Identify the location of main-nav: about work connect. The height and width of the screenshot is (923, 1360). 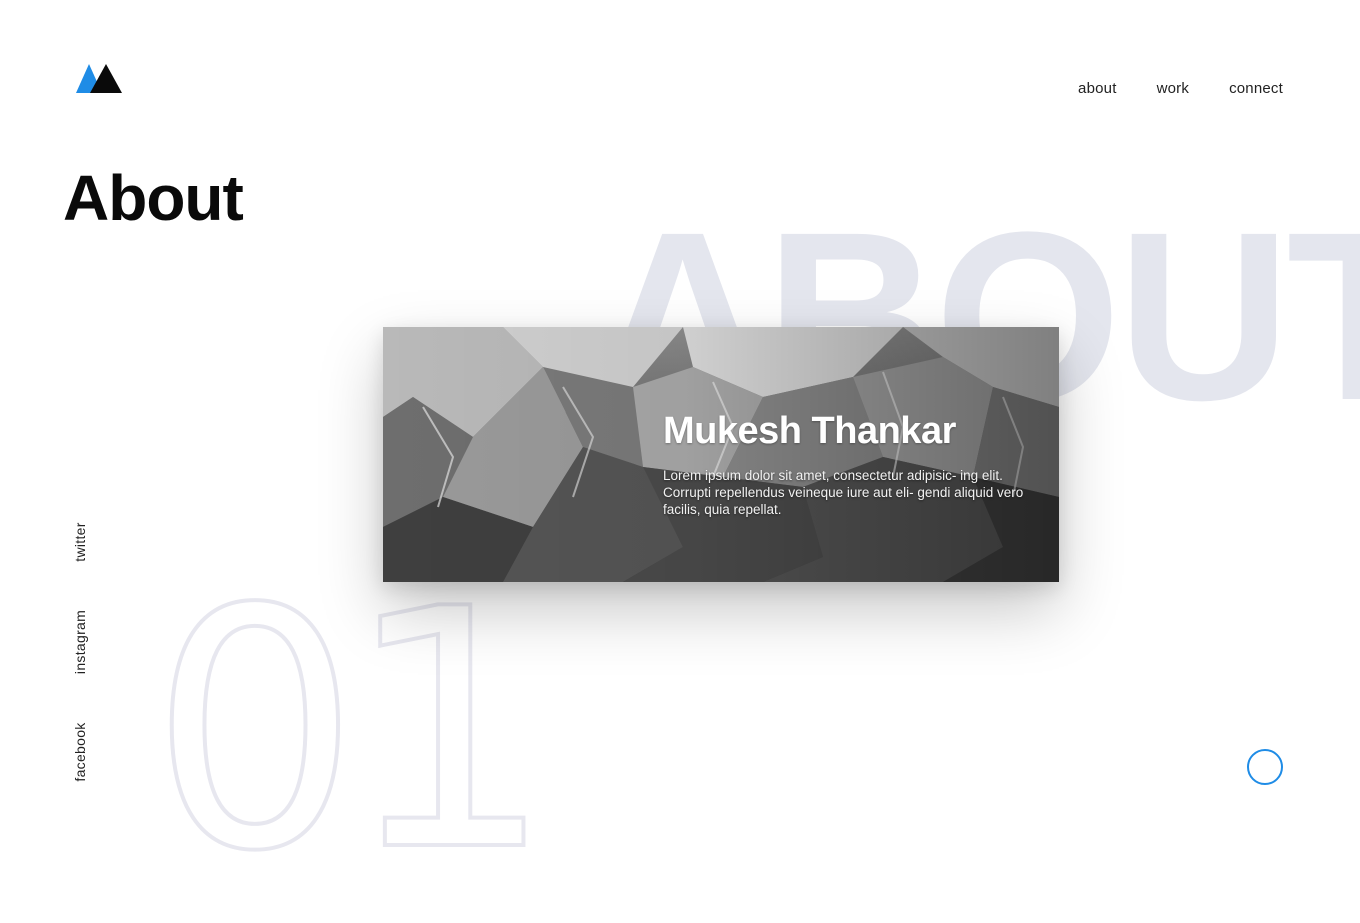
(1180, 89).